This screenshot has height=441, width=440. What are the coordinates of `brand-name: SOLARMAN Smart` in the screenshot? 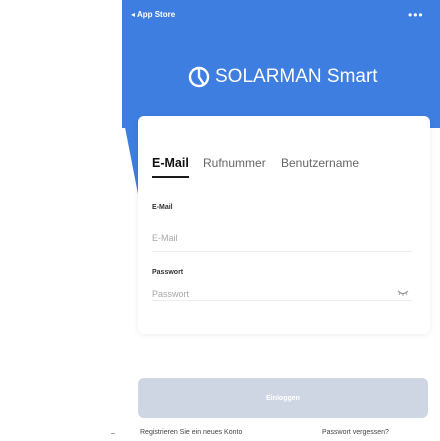 It's located at (296, 76).